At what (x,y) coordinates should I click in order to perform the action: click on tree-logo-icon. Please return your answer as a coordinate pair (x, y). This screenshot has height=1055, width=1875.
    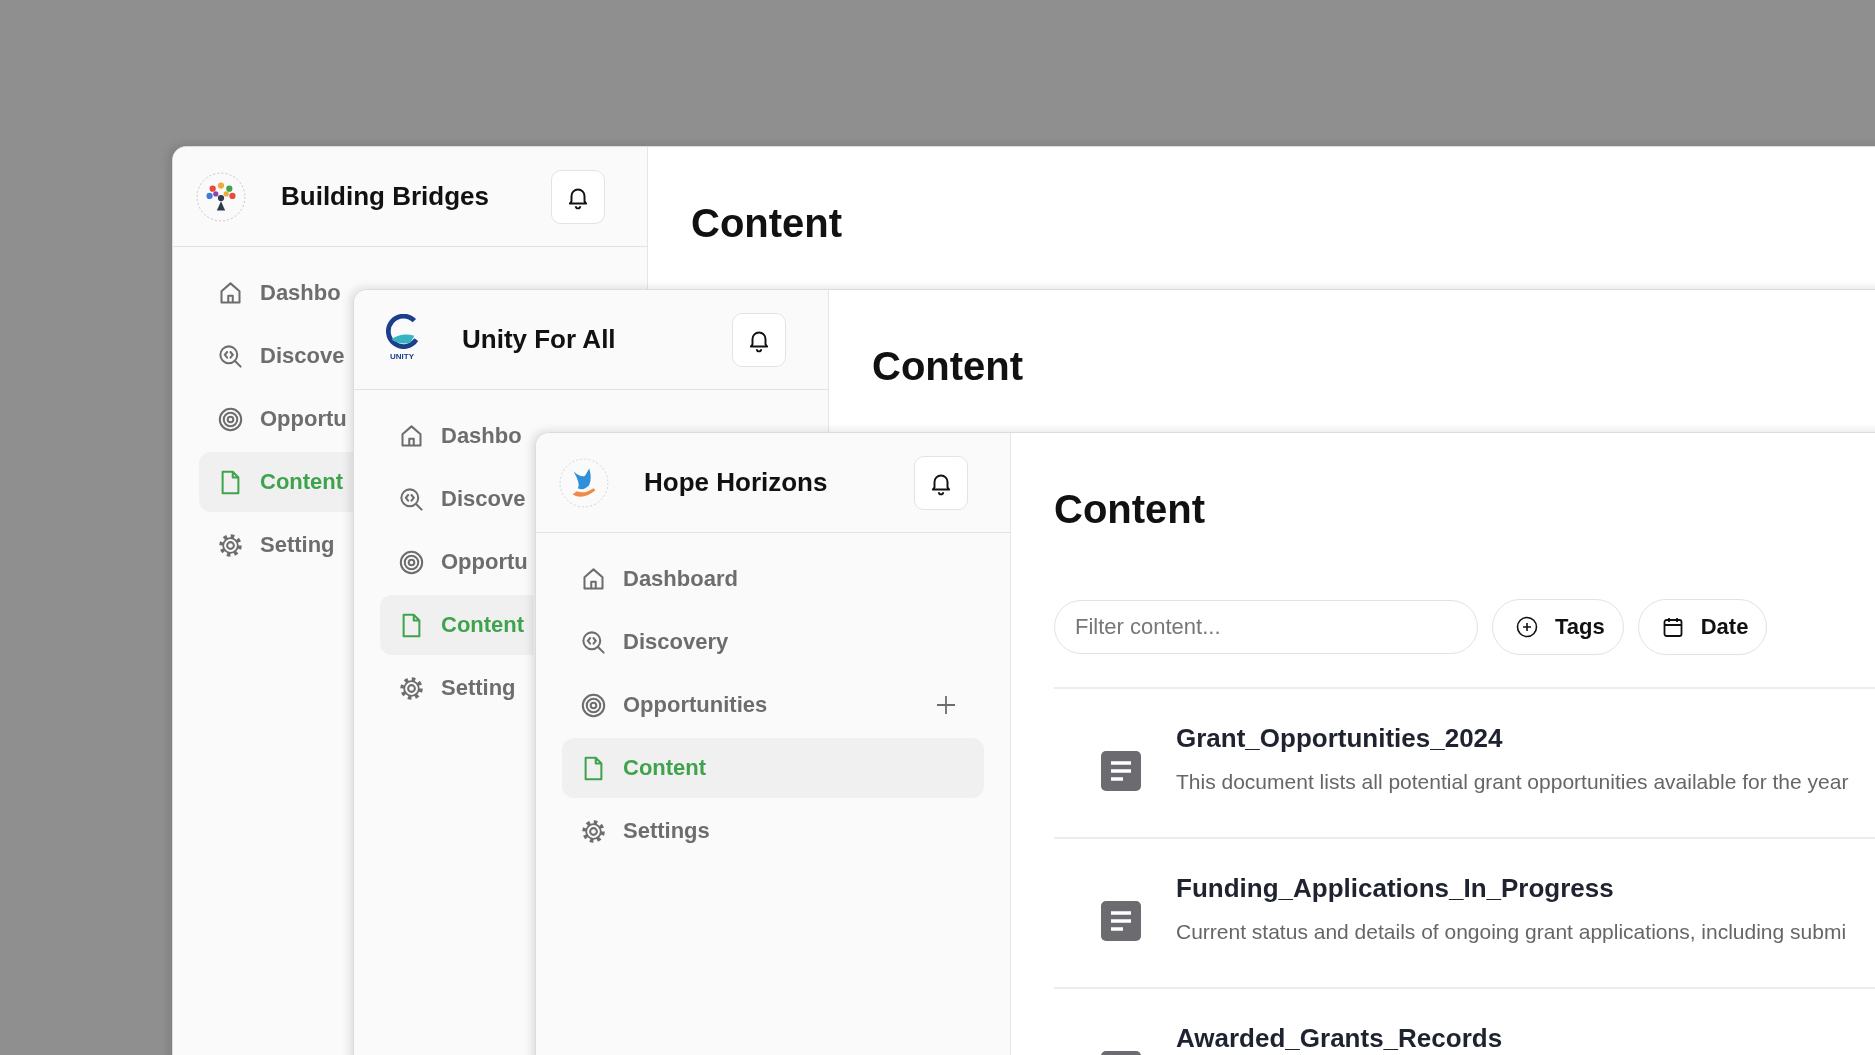
    Looking at the image, I should click on (221, 196).